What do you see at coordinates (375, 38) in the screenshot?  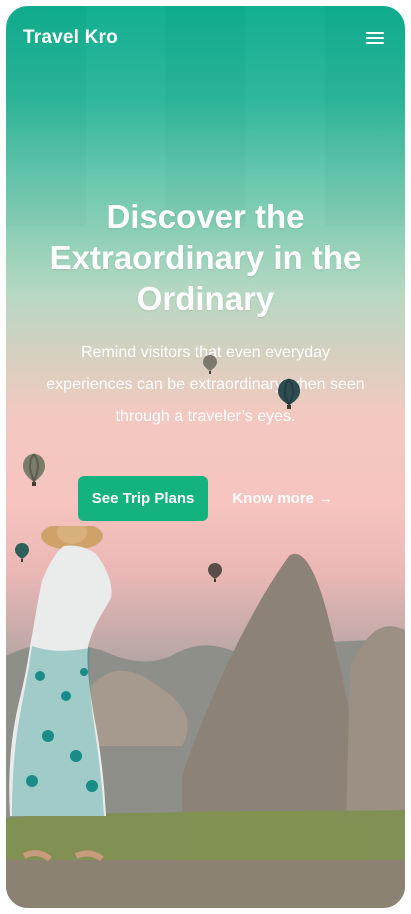 I see `hamburger-menu-icon` at bounding box center [375, 38].